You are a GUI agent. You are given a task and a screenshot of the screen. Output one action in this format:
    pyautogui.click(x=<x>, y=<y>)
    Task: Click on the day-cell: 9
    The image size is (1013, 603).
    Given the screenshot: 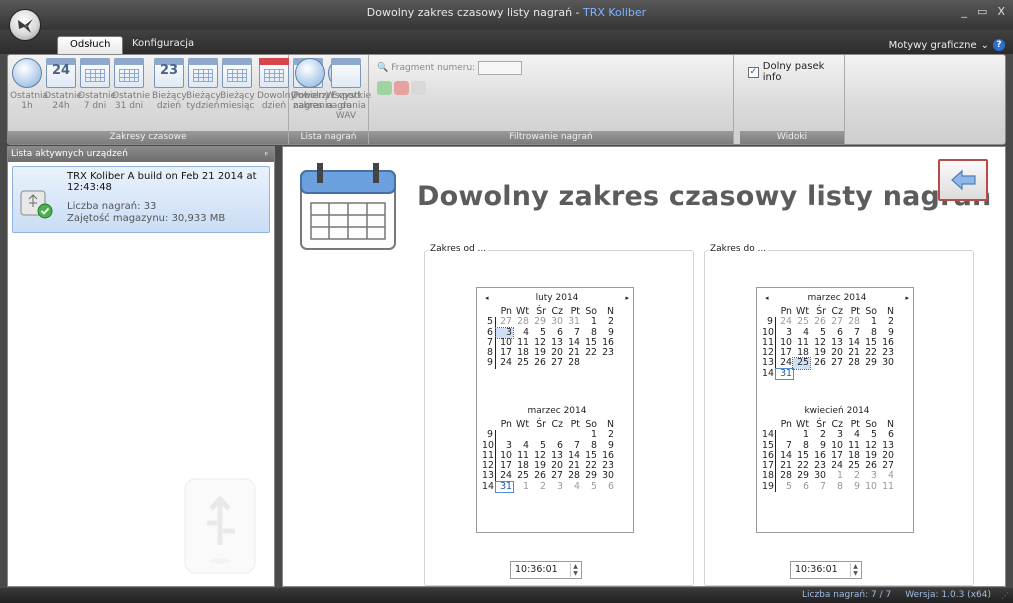 What is the action you would take?
    pyautogui.click(x=852, y=486)
    